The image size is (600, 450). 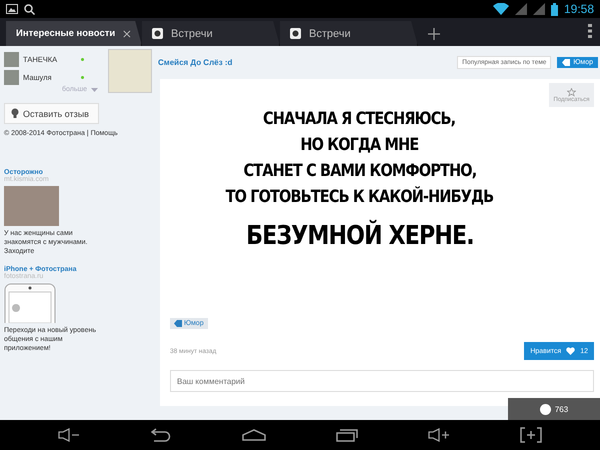 What do you see at coordinates (359, 119) in the screenshot?
I see `meme-caption: СНАЧАЛА Я СТЕСНЯЮСЬ,` at bounding box center [359, 119].